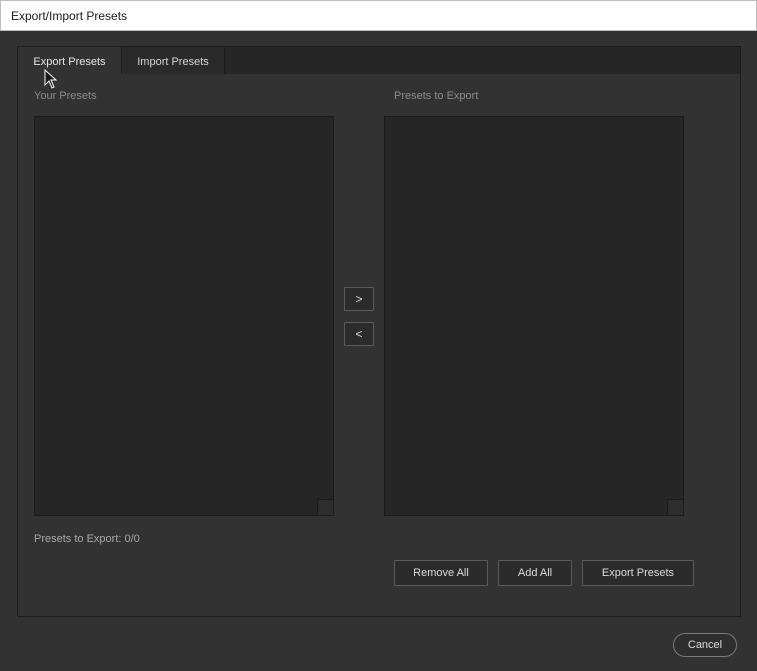 This screenshot has height=671, width=757. Describe the element at coordinates (173, 60) in the screenshot. I see `tab-import-presets: Import Presets` at that location.